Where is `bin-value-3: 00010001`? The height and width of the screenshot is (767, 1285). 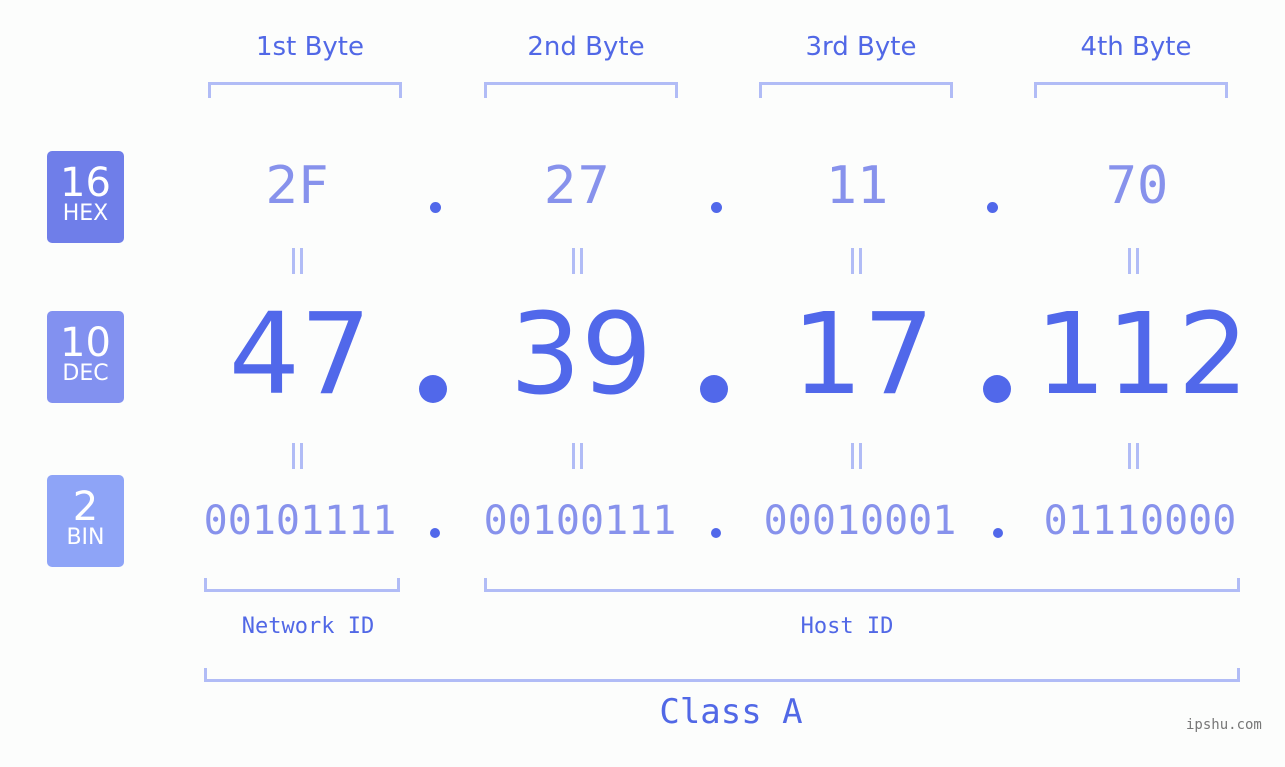
bin-value-3: 00010001 is located at coordinates (860, 521).